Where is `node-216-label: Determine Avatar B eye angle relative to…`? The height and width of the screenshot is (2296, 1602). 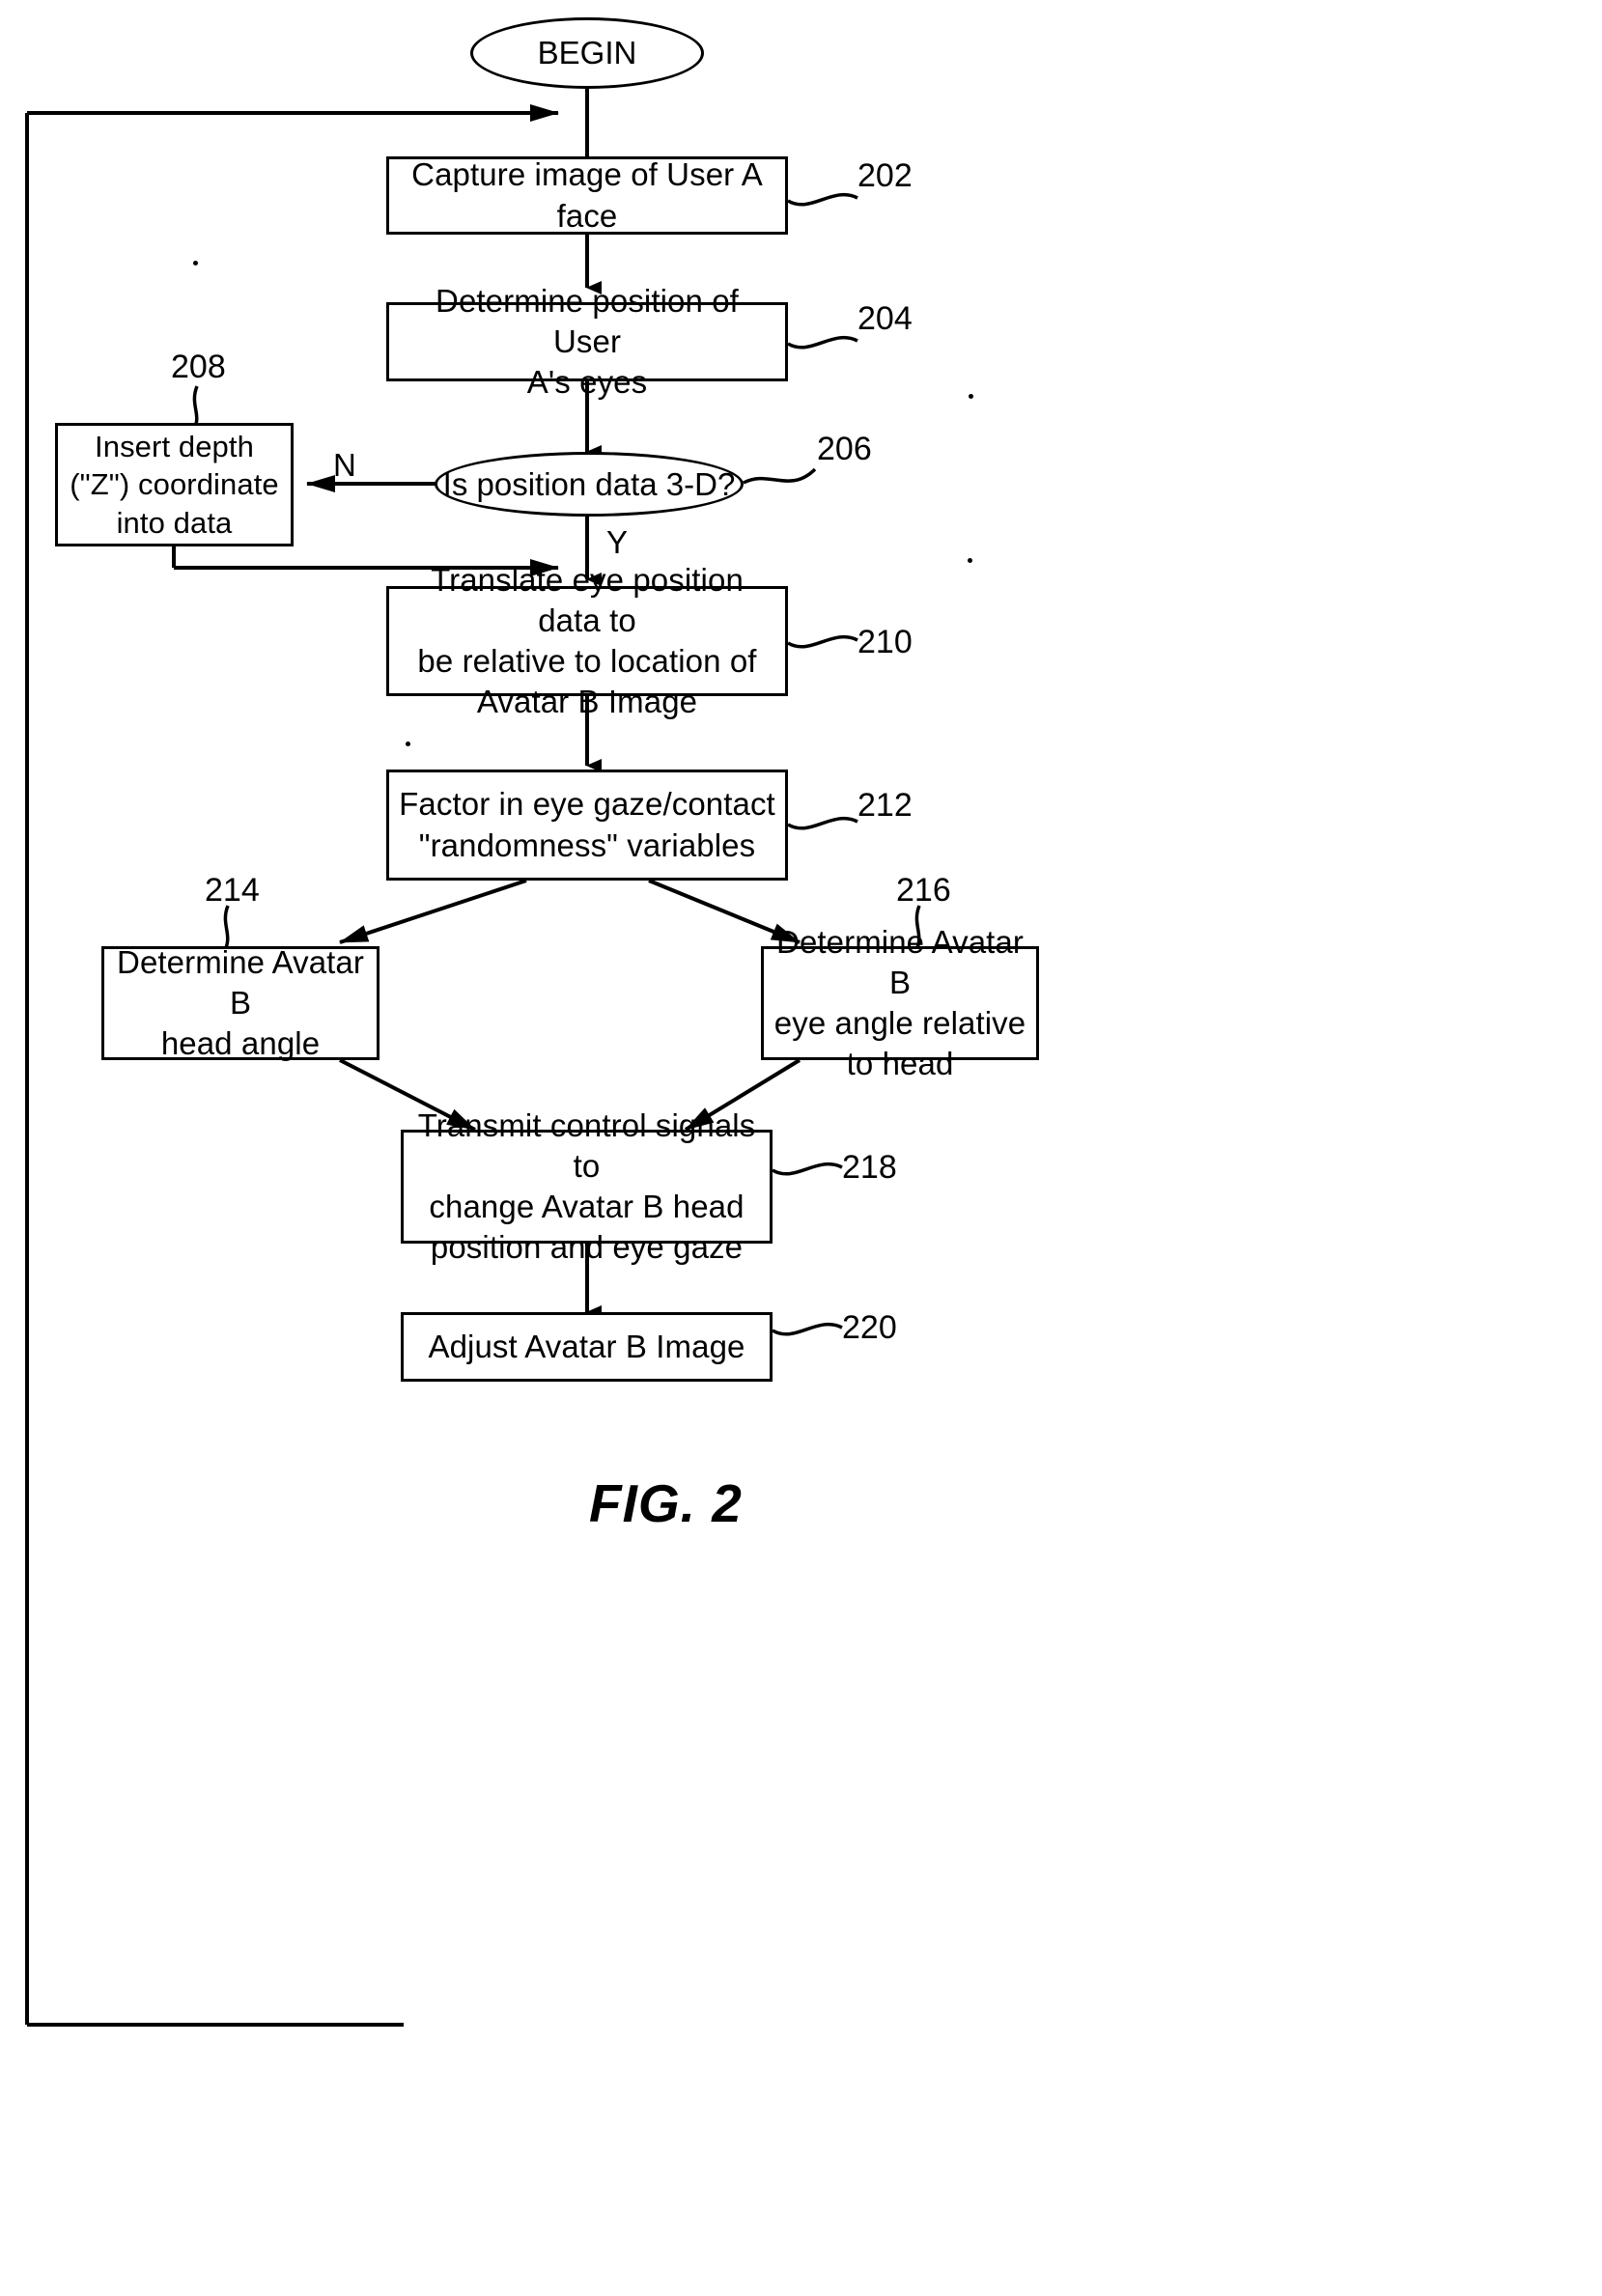
node-216-label: Determine Avatar B eye angle relative to… is located at coordinates (899, 1003).